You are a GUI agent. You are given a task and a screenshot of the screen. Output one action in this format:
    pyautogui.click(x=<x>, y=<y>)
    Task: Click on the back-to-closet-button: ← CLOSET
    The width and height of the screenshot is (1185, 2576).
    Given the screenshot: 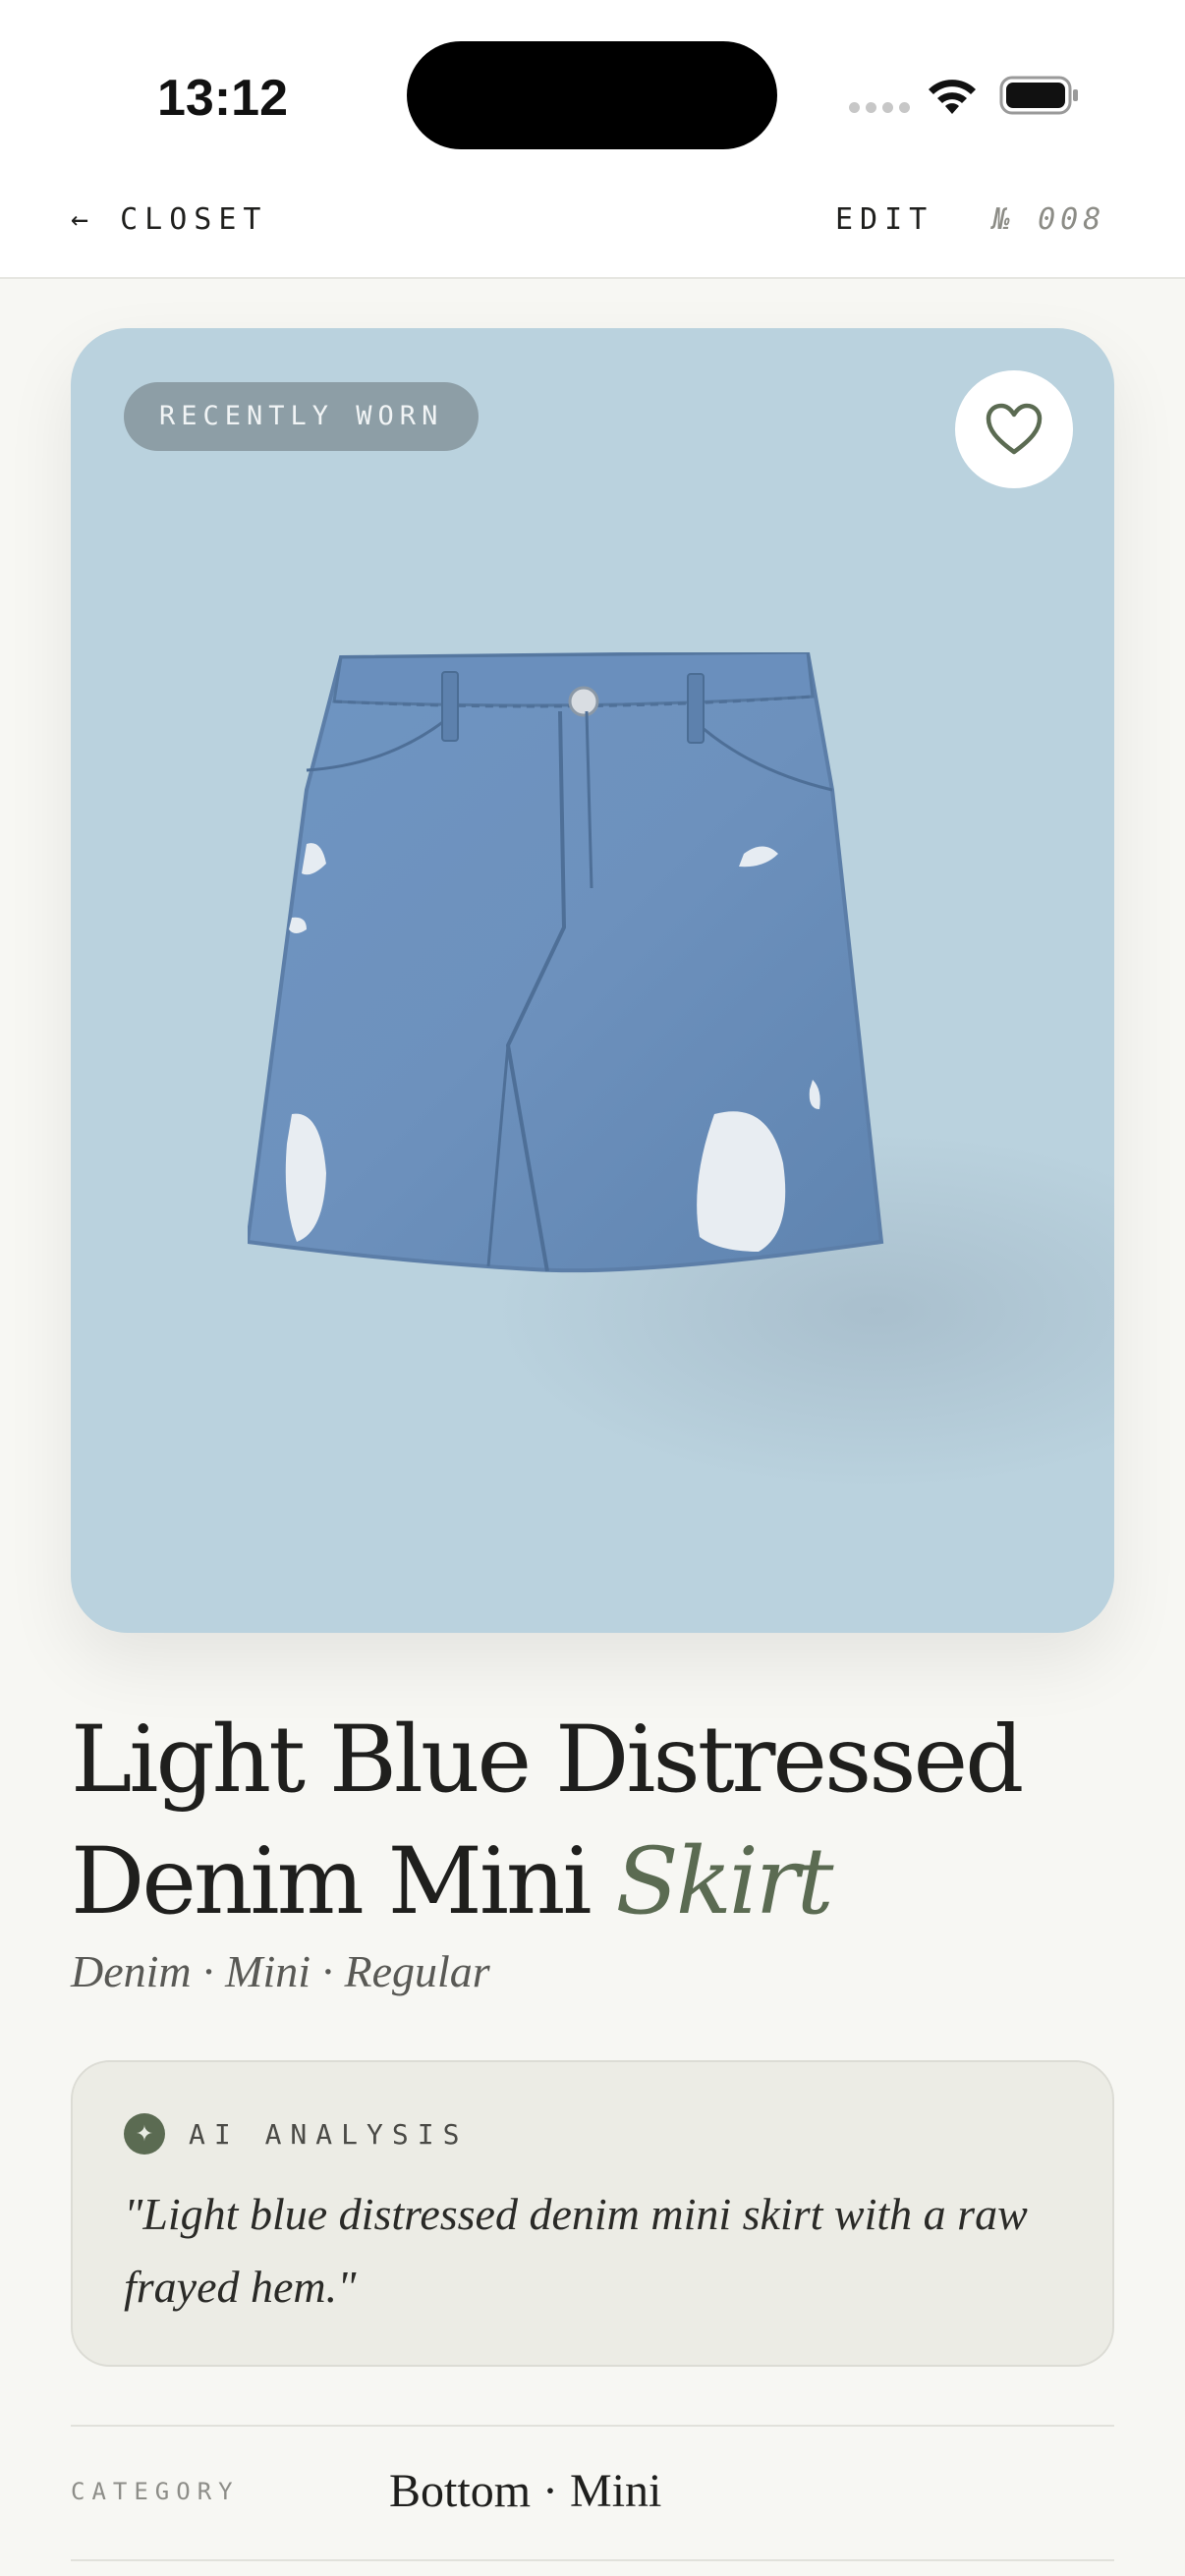 What is the action you would take?
    pyautogui.click(x=169, y=219)
    